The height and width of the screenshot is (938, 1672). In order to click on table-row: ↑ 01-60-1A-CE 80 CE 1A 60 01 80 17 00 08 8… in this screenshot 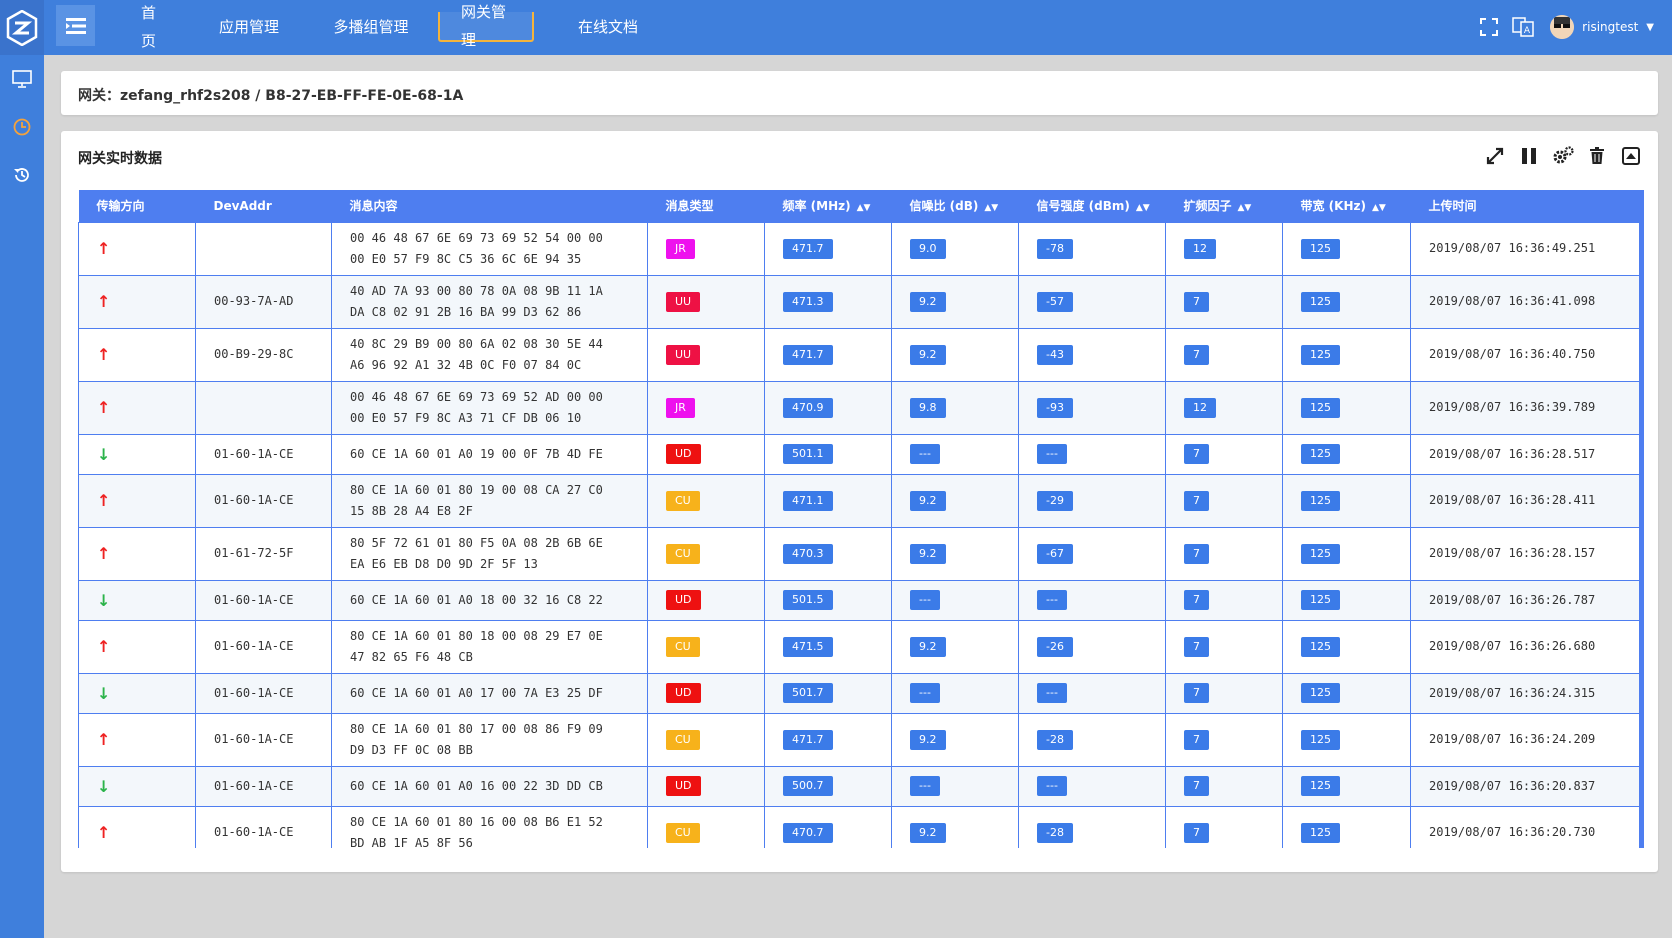, I will do `click(859, 739)`.